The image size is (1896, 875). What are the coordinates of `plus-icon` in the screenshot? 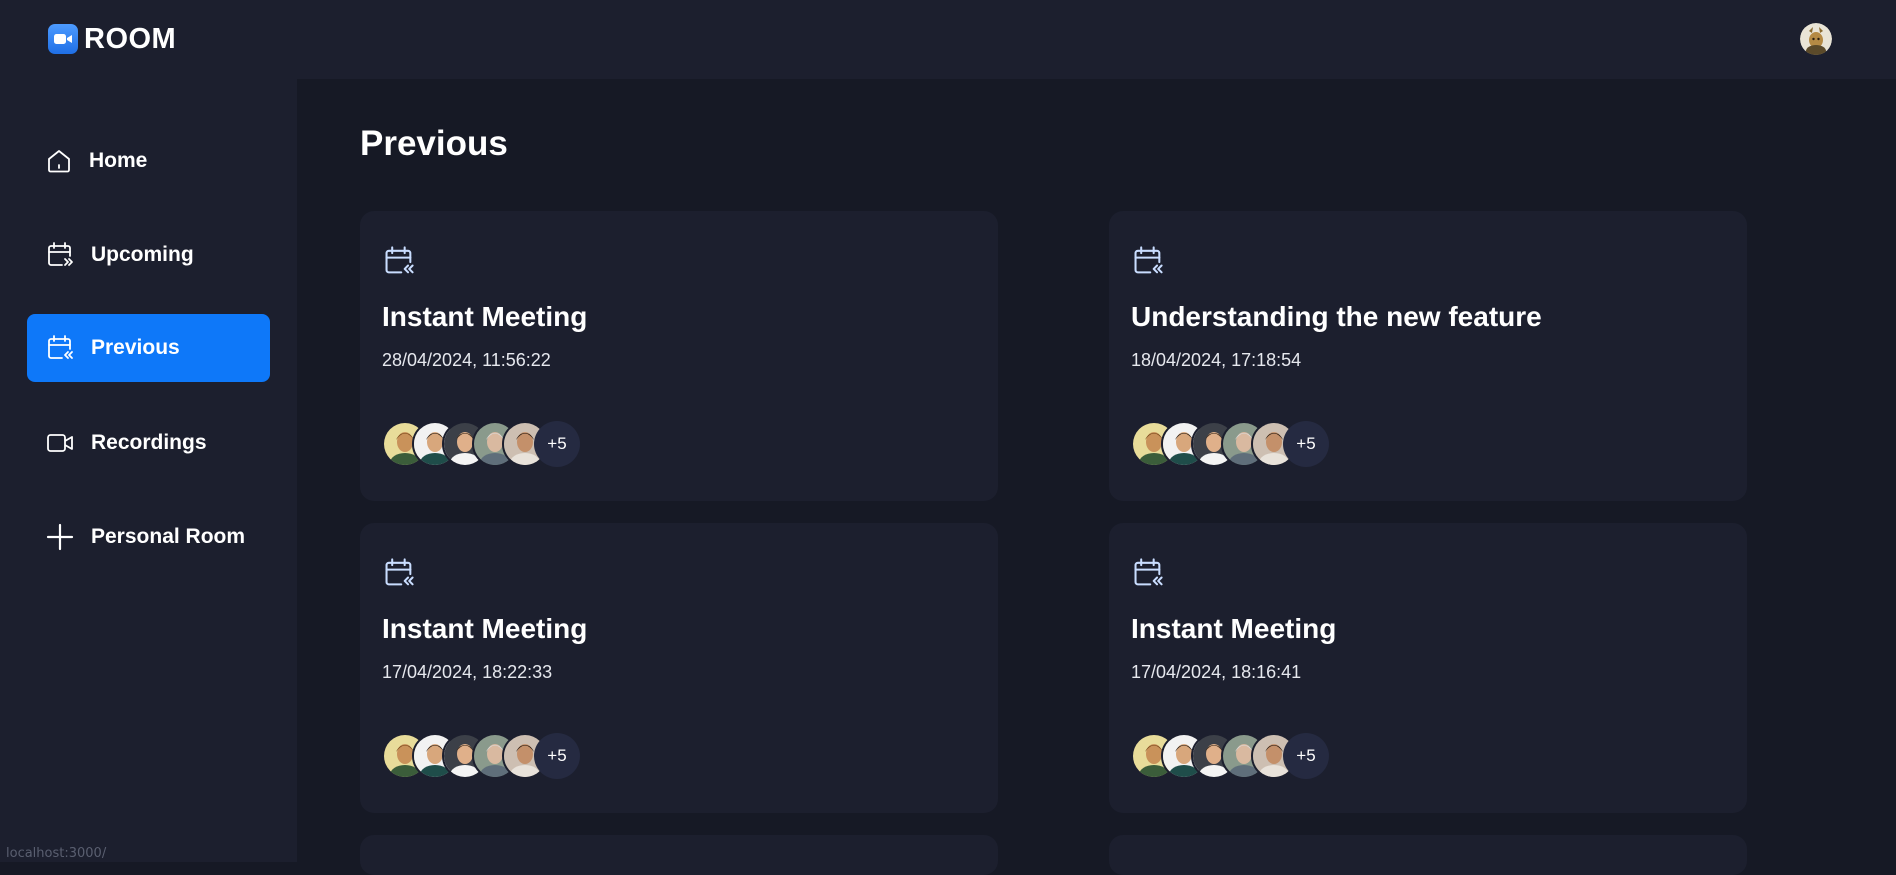 It's located at (60, 537).